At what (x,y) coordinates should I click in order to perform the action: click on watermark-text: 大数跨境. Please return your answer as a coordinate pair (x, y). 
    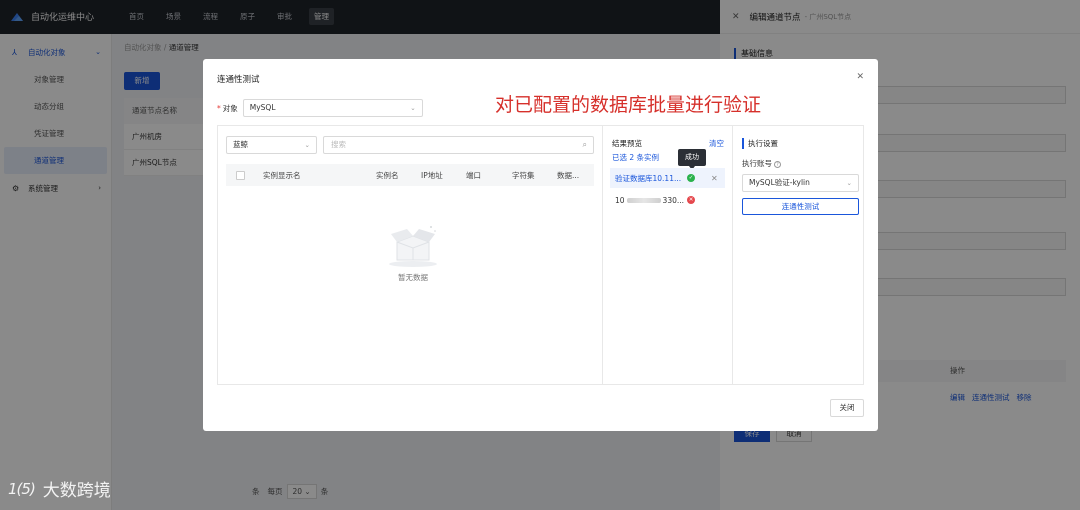
    Looking at the image, I should click on (76, 491).